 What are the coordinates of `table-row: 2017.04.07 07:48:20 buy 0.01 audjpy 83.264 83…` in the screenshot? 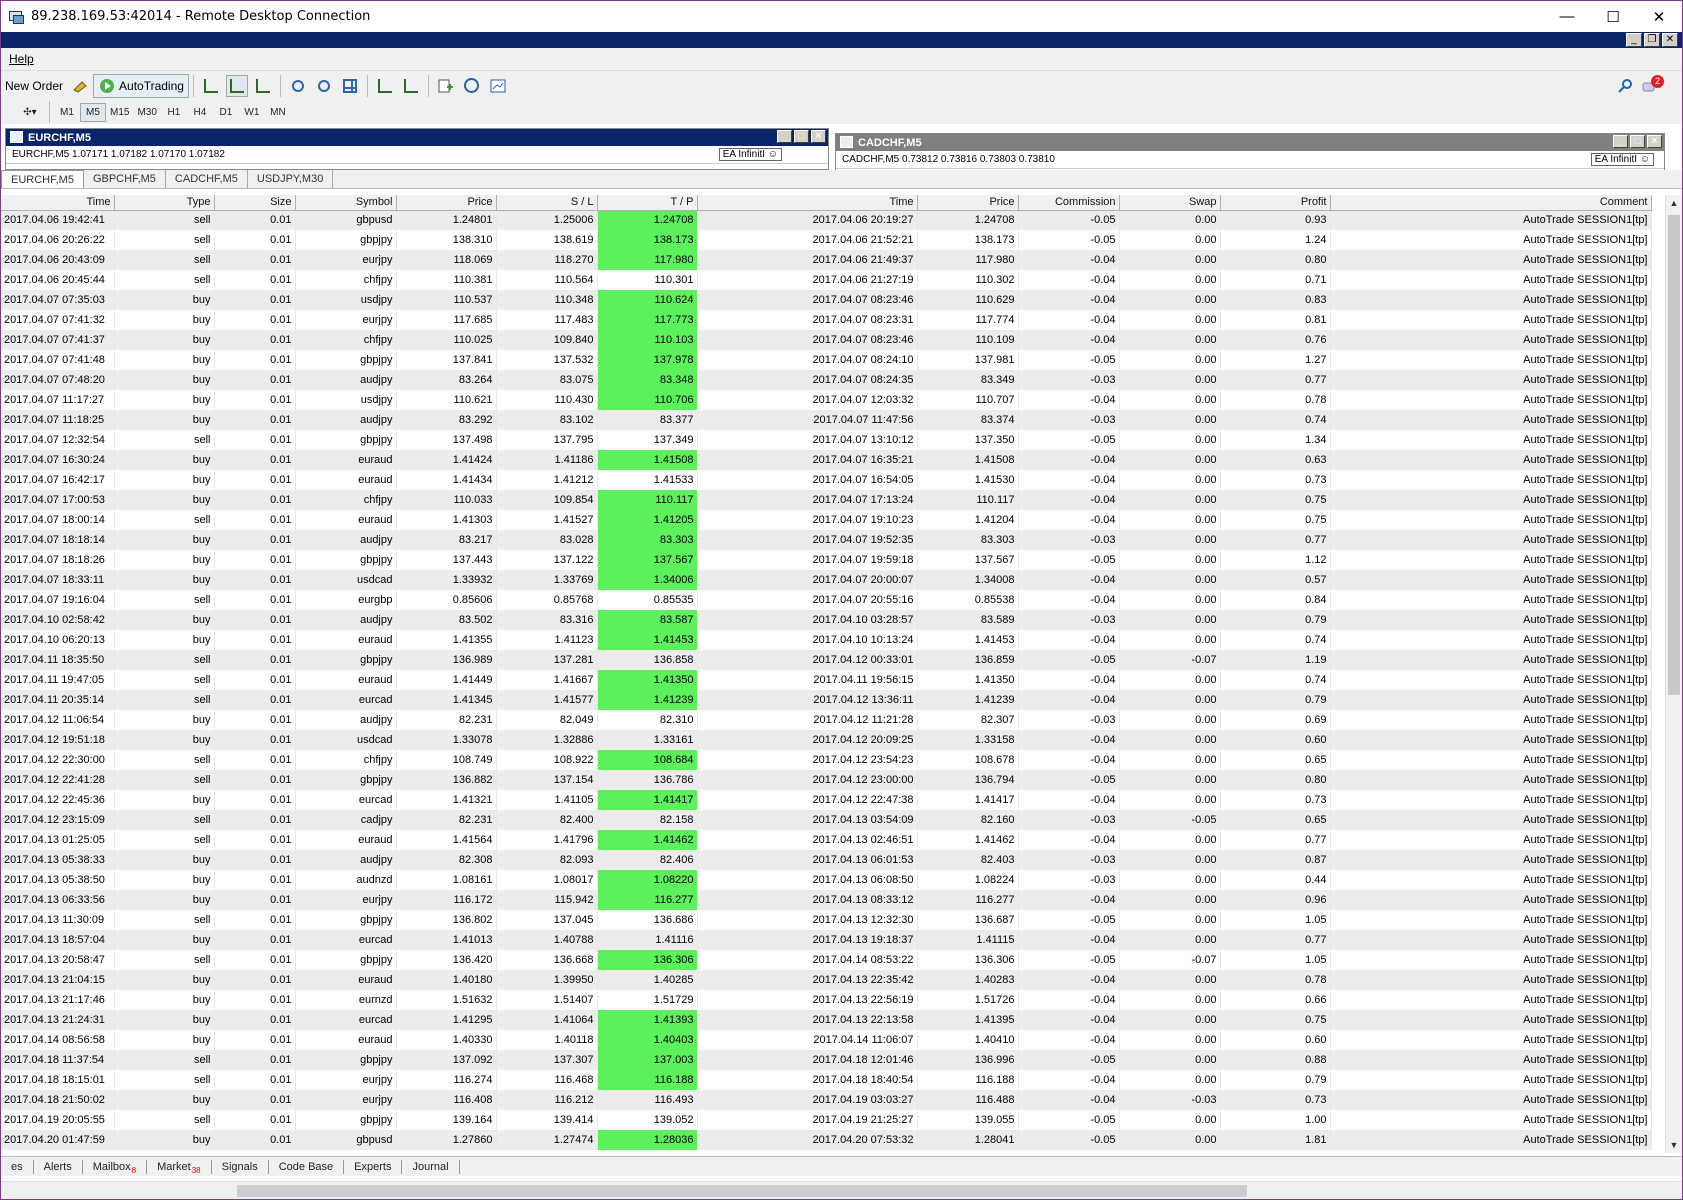 It's located at (826, 380).